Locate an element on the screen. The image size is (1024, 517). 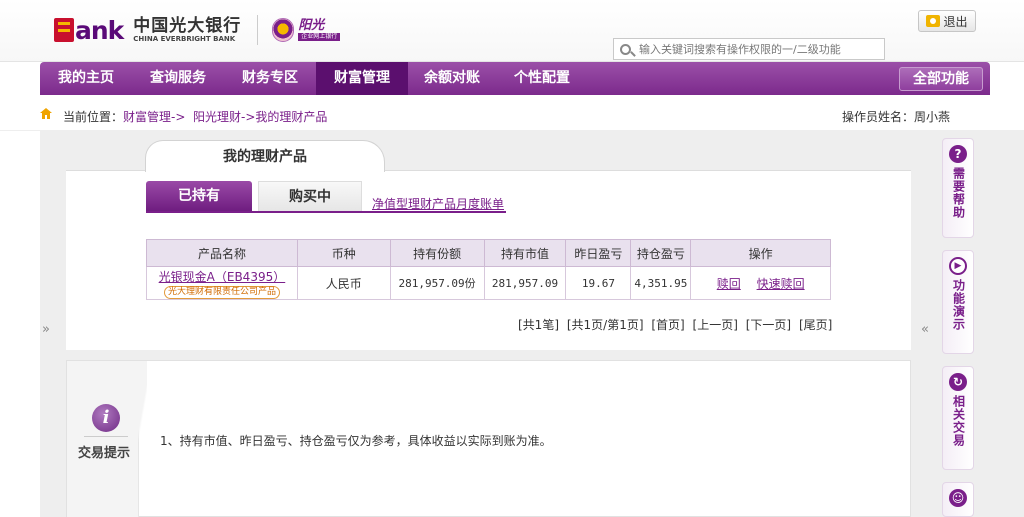
operator-label: 操作员姓名： is located at coordinates (878, 117).